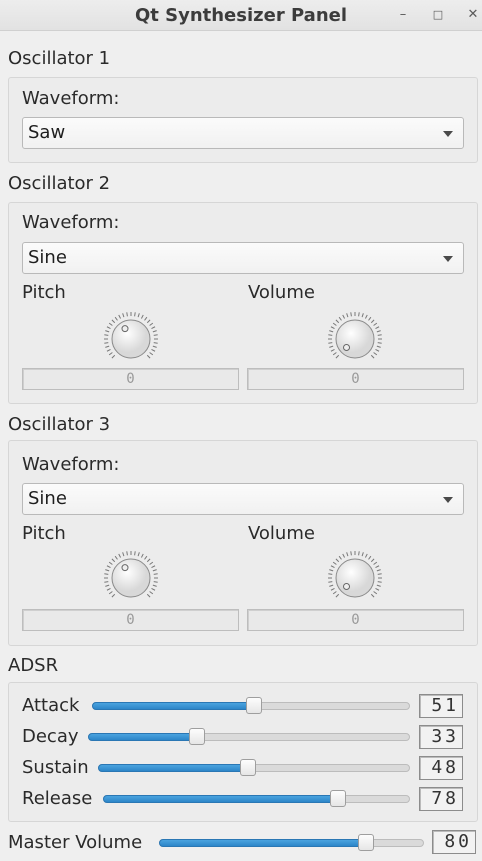 The width and height of the screenshot is (482, 861). Describe the element at coordinates (241, 15) in the screenshot. I see `title-bar: Qt Synthesizer Panel – □ ✕` at that location.